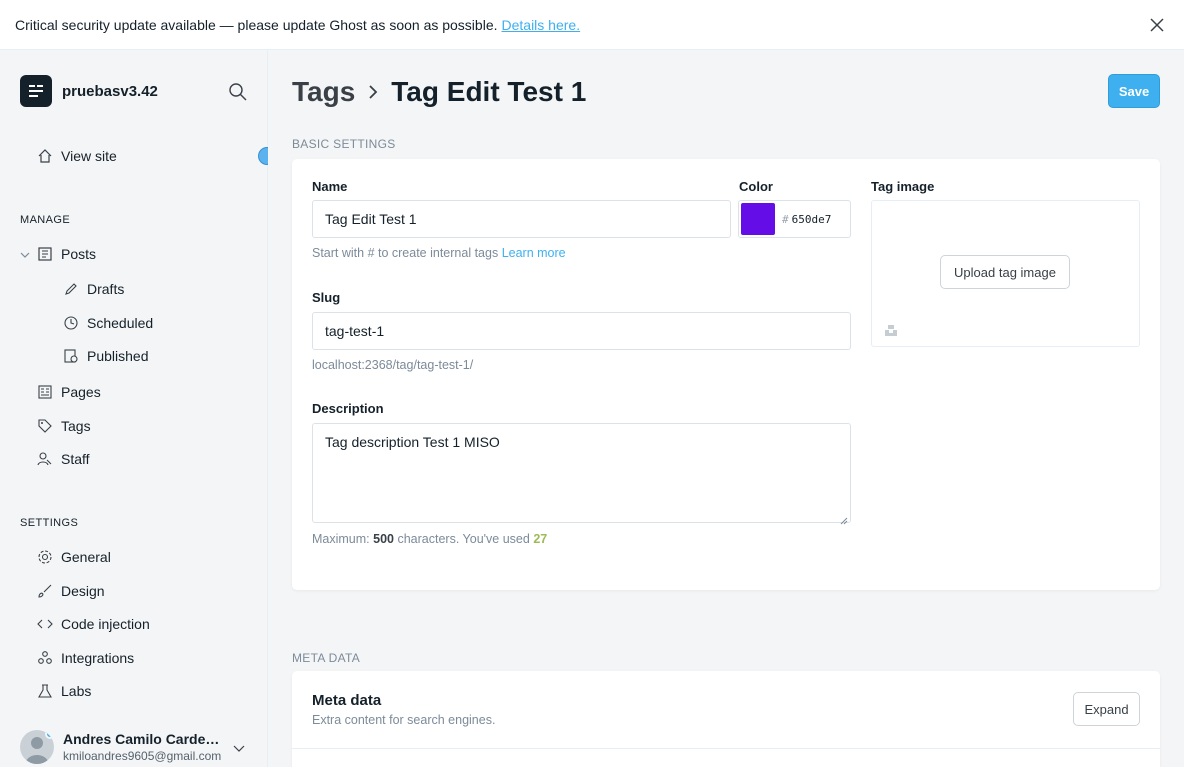 The width and height of the screenshot is (1184, 767). What do you see at coordinates (238, 92) in the screenshot?
I see `search-icon` at bounding box center [238, 92].